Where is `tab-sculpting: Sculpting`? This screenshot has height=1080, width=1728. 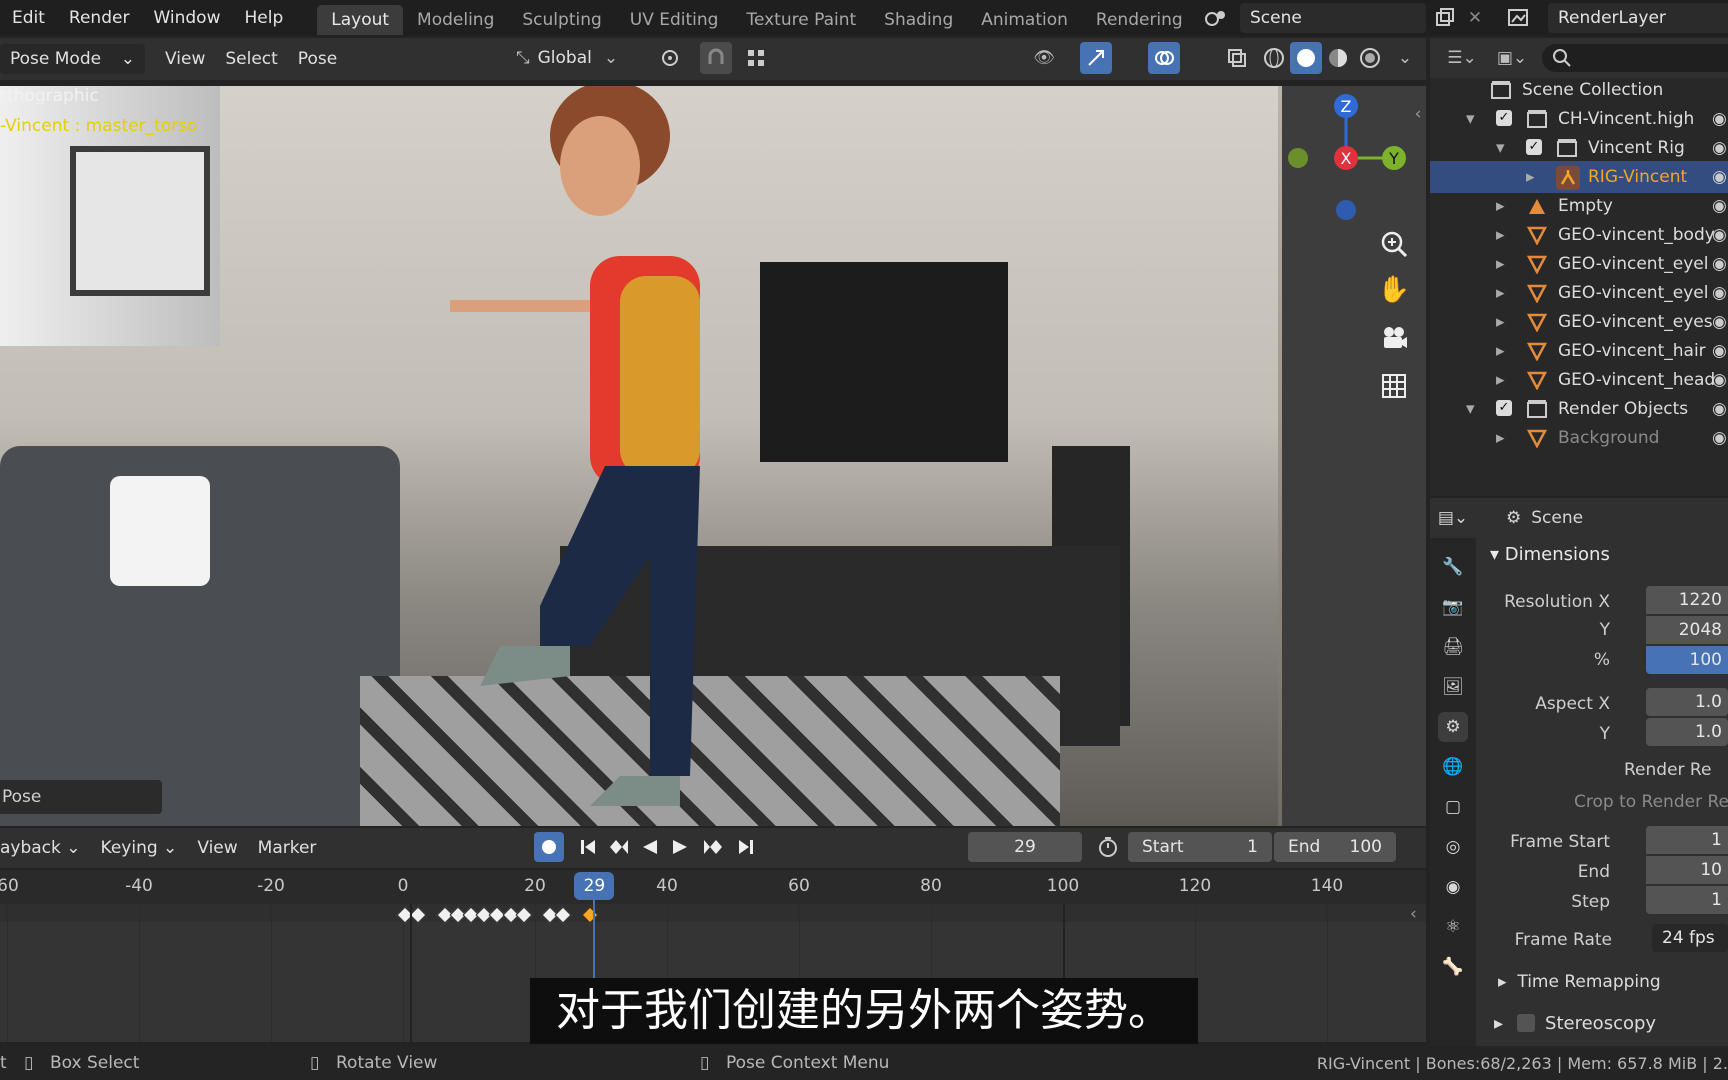
tab-sculpting: Sculpting is located at coordinates (561, 20).